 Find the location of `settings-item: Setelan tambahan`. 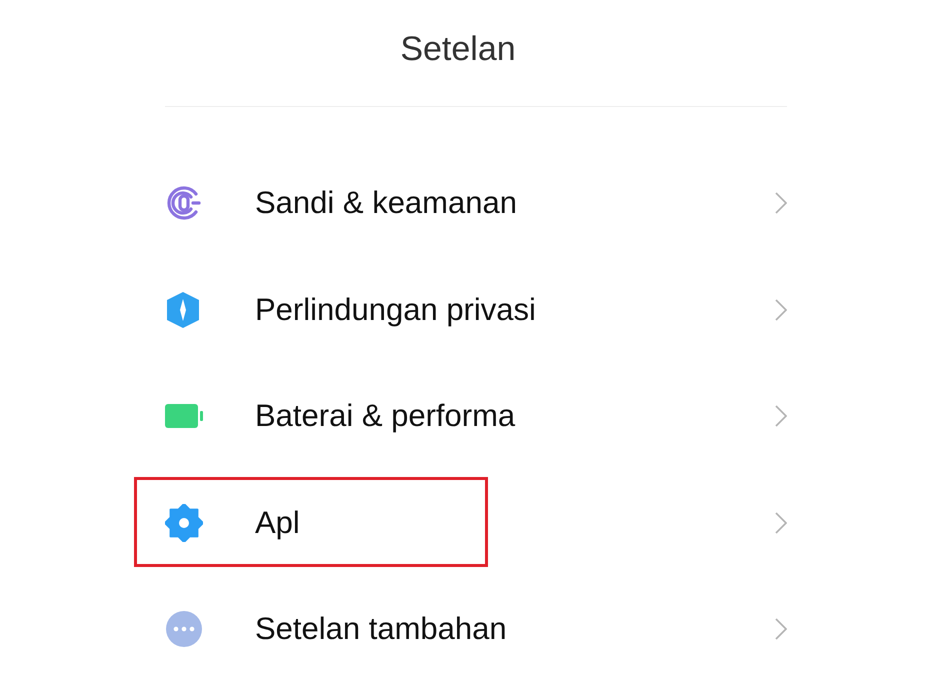

settings-item: Setelan tambahan is located at coordinates (515, 629).